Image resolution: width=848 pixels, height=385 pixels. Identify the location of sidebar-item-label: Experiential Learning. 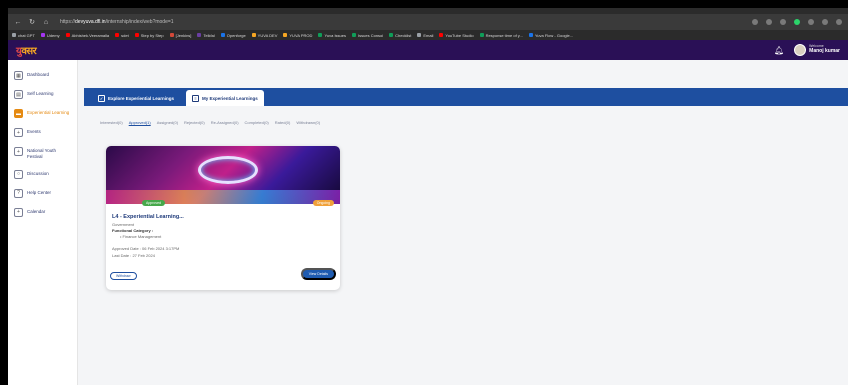
(48, 112).